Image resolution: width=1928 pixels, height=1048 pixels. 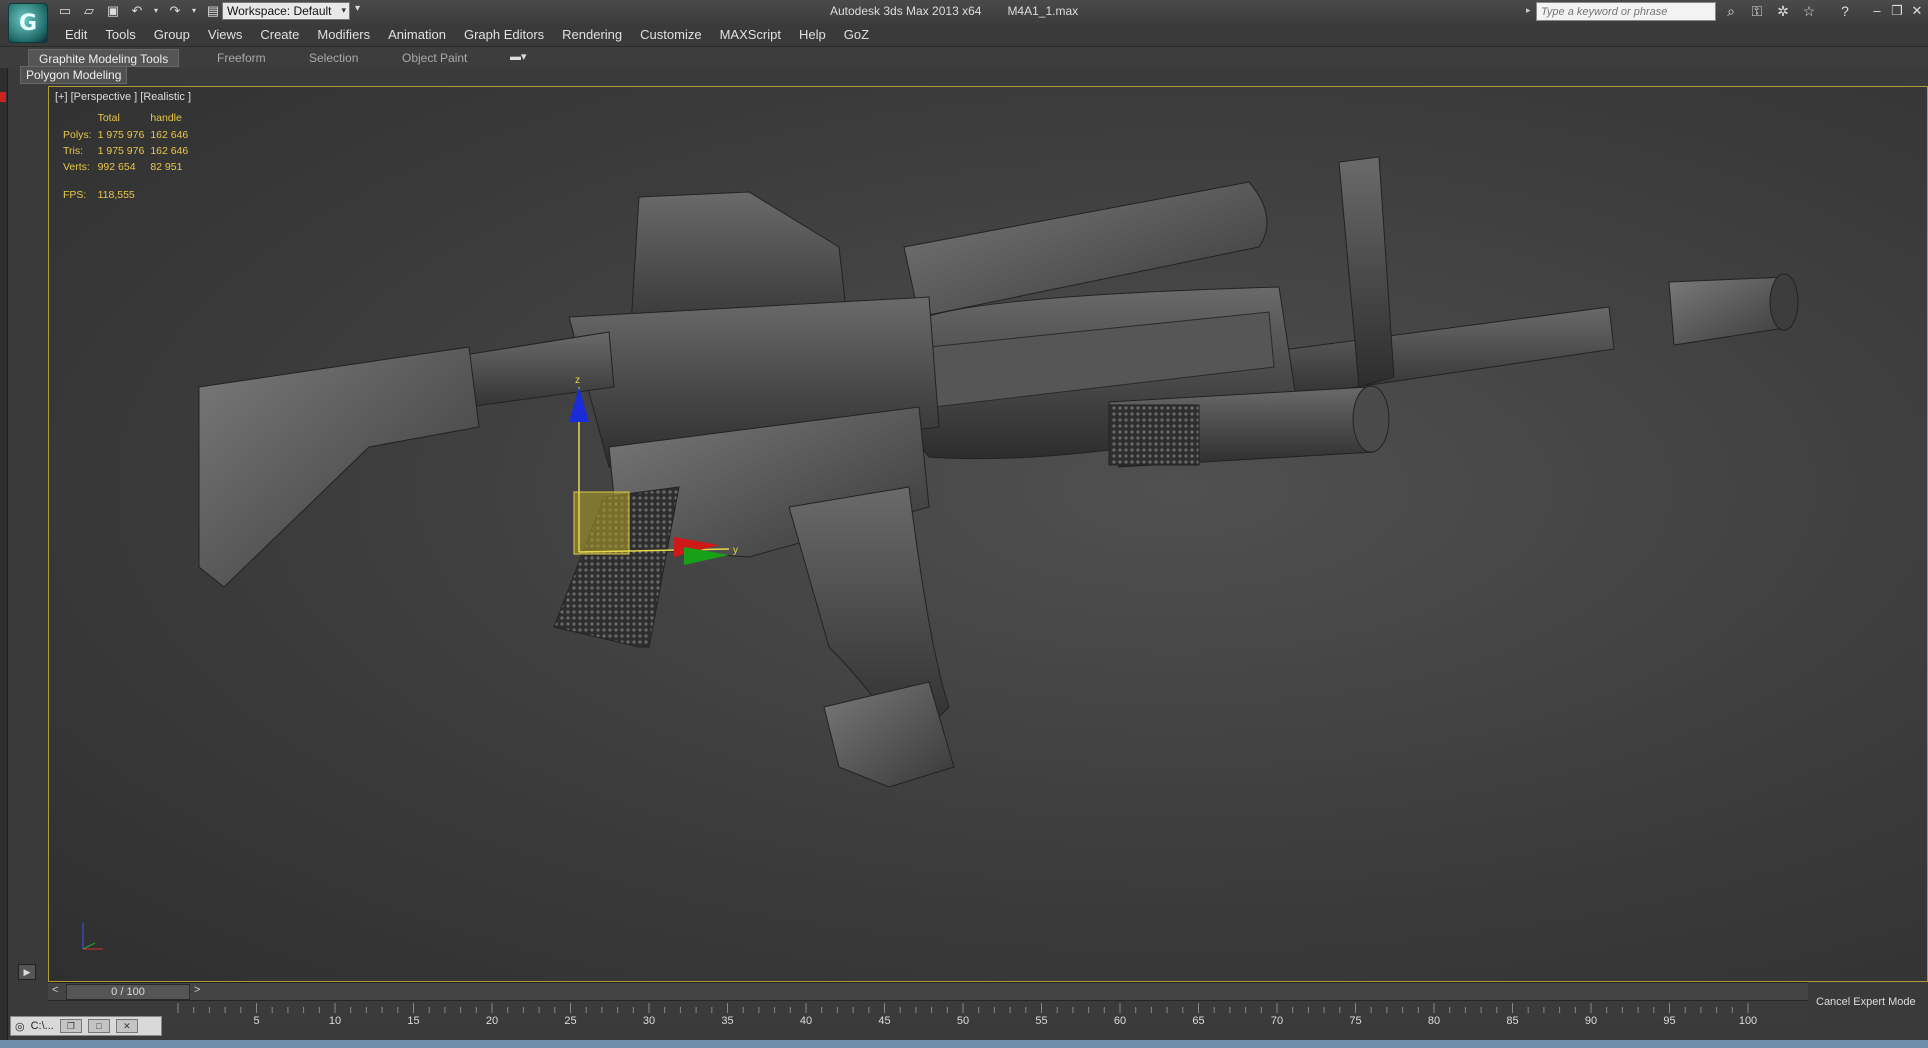 What do you see at coordinates (357, 8) in the screenshot?
I see `workspace-options-icon: ▾` at bounding box center [357, 8].